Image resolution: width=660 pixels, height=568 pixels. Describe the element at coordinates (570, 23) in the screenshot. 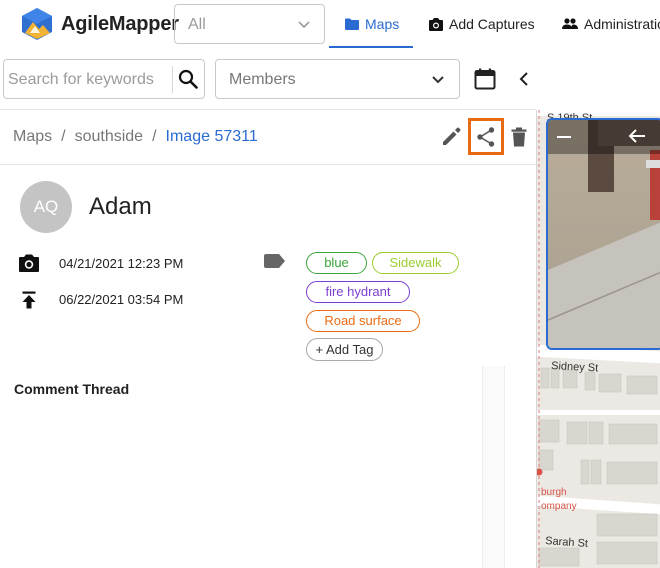

I see `people-icon` at that location.